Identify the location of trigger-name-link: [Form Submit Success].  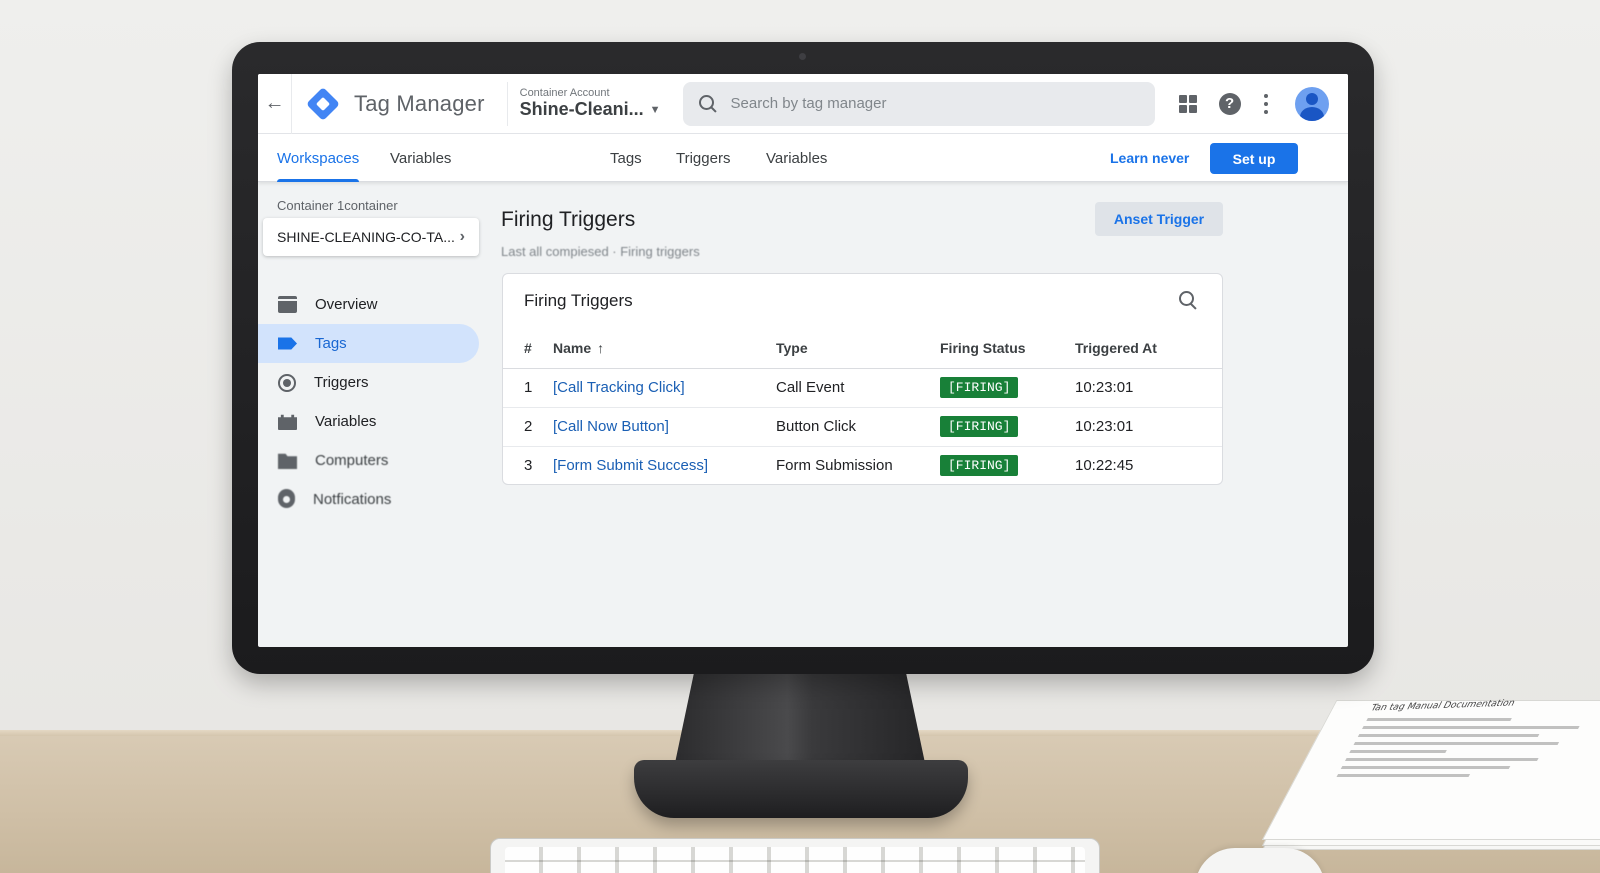
(630, 465).